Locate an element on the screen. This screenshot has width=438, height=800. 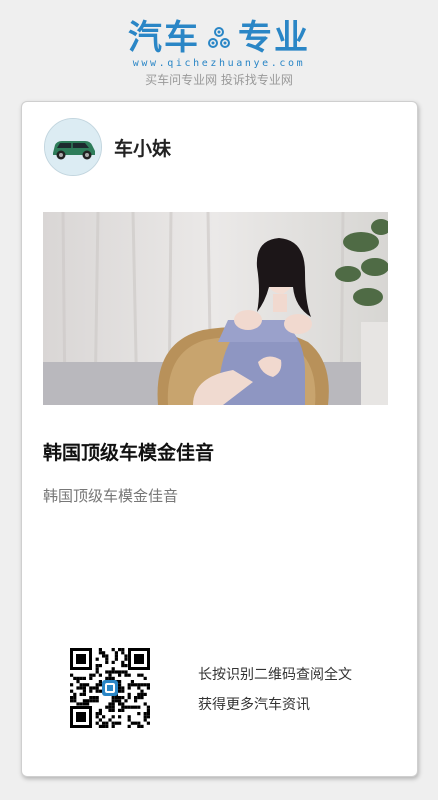
site-domain: www.qichezhuanye.com is located at coordinates (219, 63).